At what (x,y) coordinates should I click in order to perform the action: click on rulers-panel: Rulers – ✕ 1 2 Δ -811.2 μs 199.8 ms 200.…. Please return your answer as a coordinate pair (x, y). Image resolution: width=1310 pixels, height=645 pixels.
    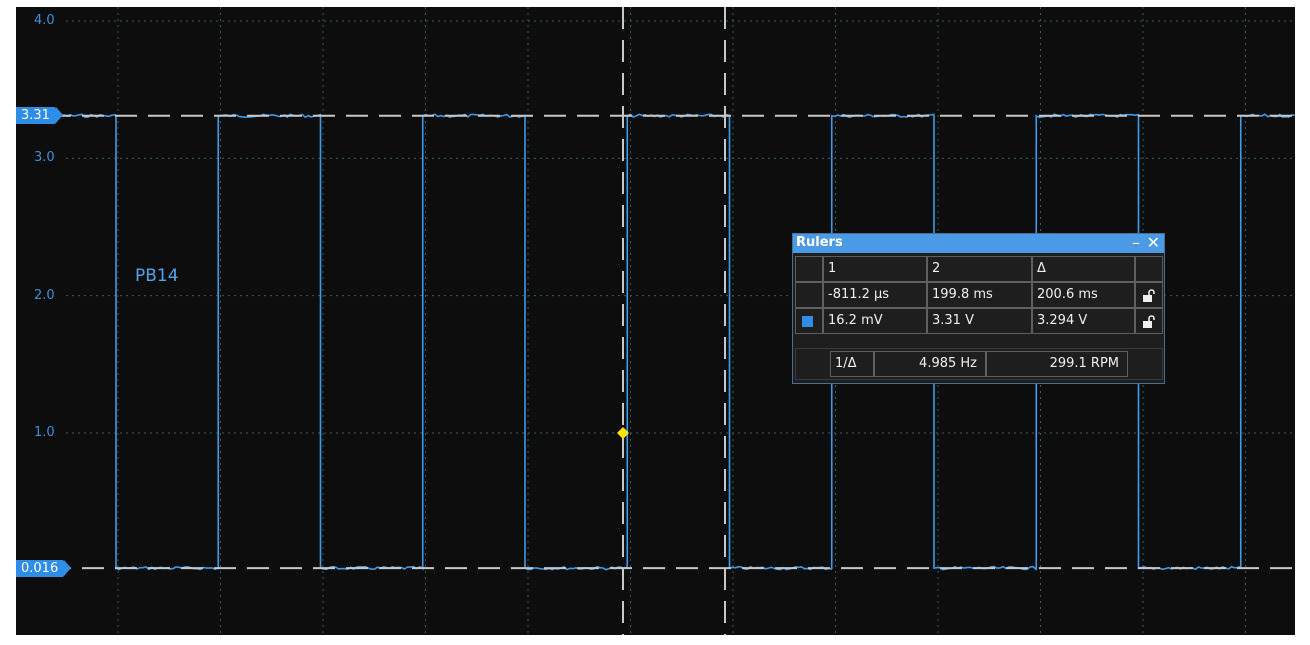
    Looking at the image, I should click on (978, 308).